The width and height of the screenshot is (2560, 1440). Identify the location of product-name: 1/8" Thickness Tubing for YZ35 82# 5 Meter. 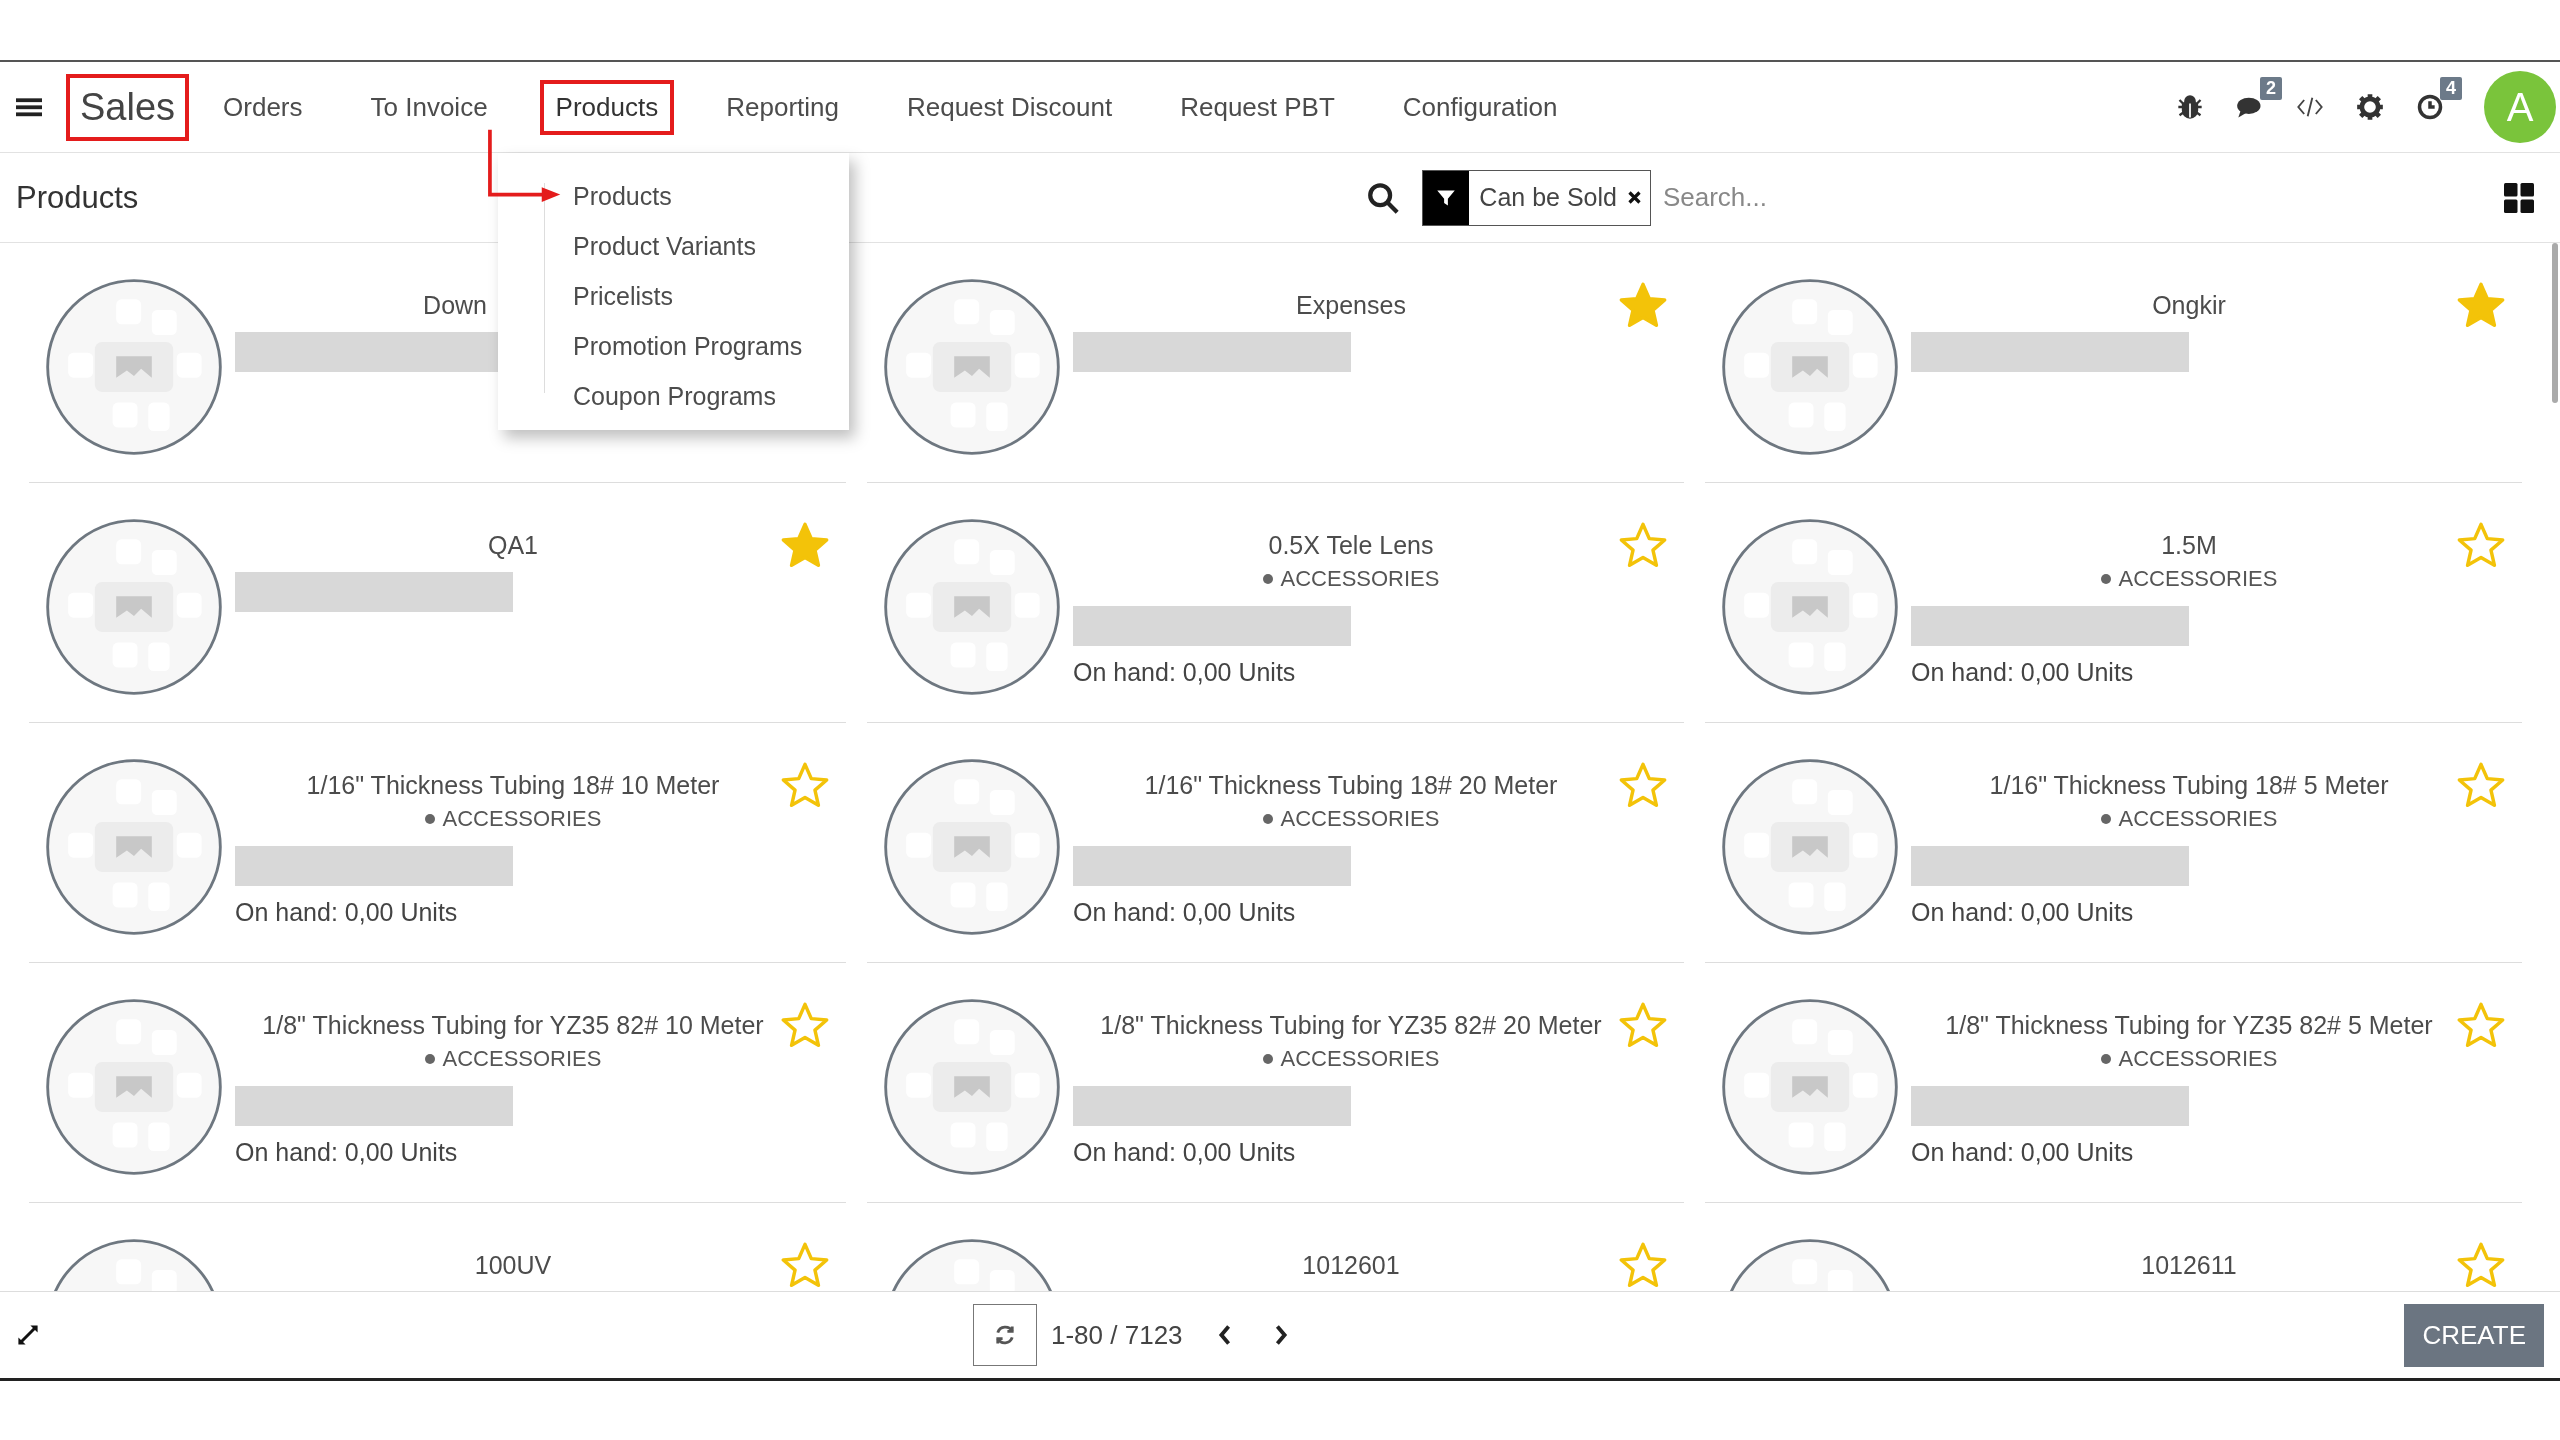
(2189, 1025).